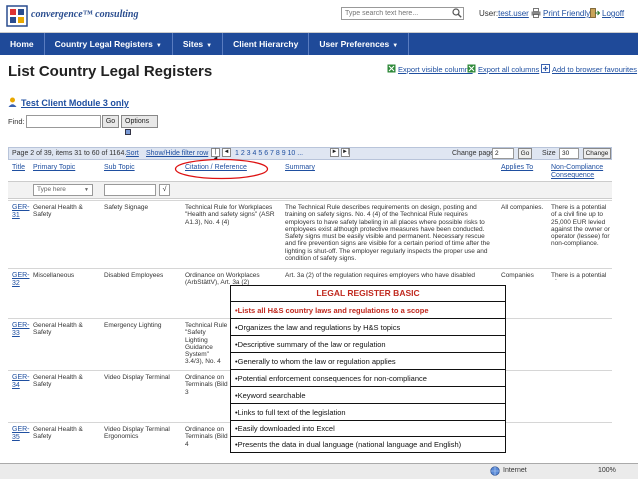 The image size is (638, 479). What do you see at coordinates (579, 276) in the screenshot?
I see `row-consequence: There is a potential of a` at bounding box center [579, 276].